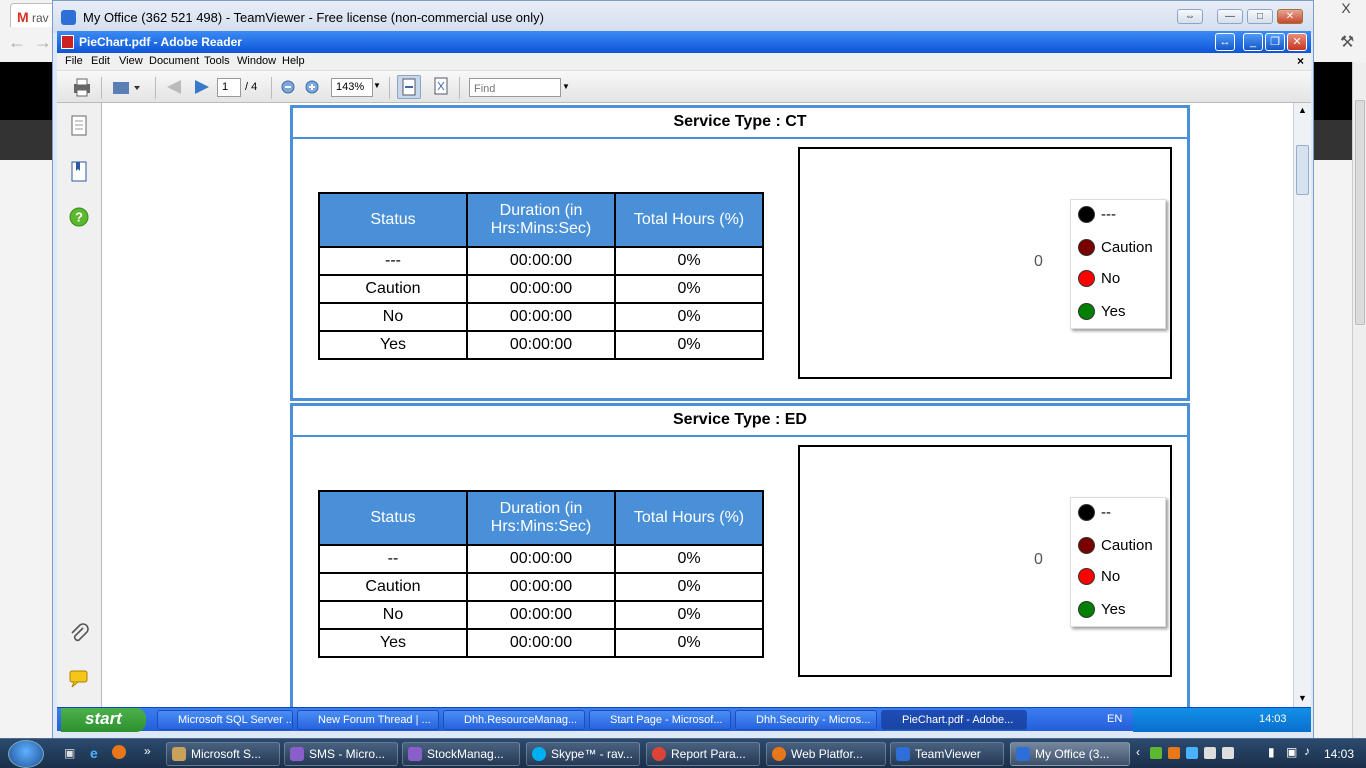  What do you see at coordinates (1127, 545) in the screenshot?
I see `legend-label: Caution` at bounding box center [1127, 545].